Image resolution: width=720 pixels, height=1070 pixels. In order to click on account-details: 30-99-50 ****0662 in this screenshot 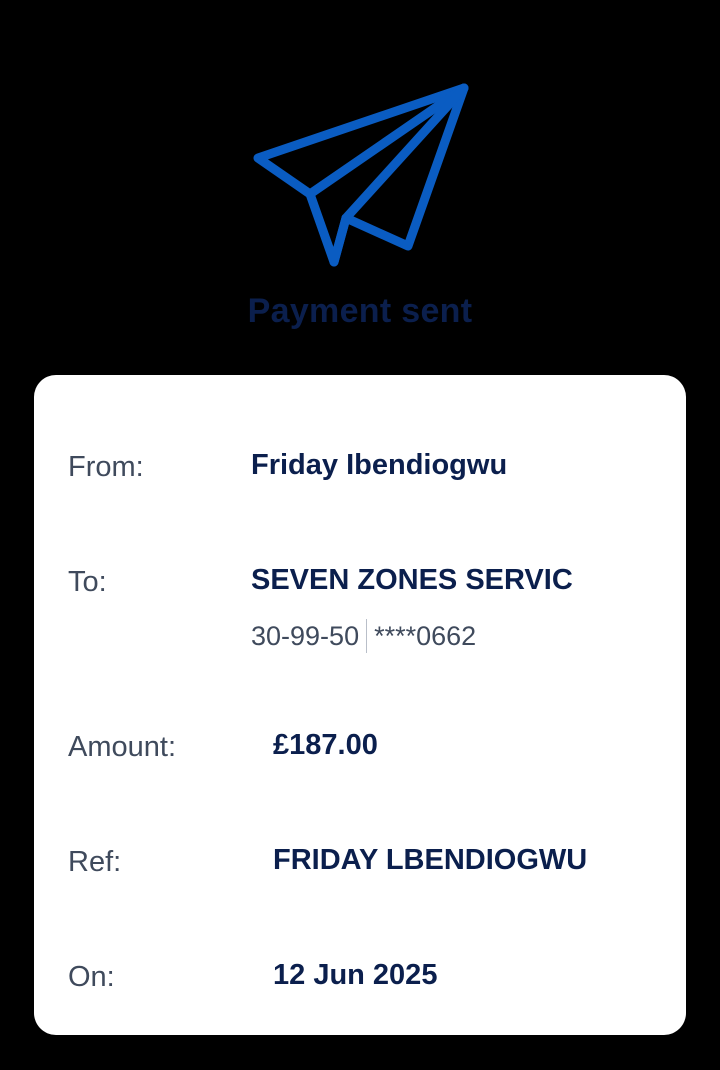, I will do `click(363, 636)`.